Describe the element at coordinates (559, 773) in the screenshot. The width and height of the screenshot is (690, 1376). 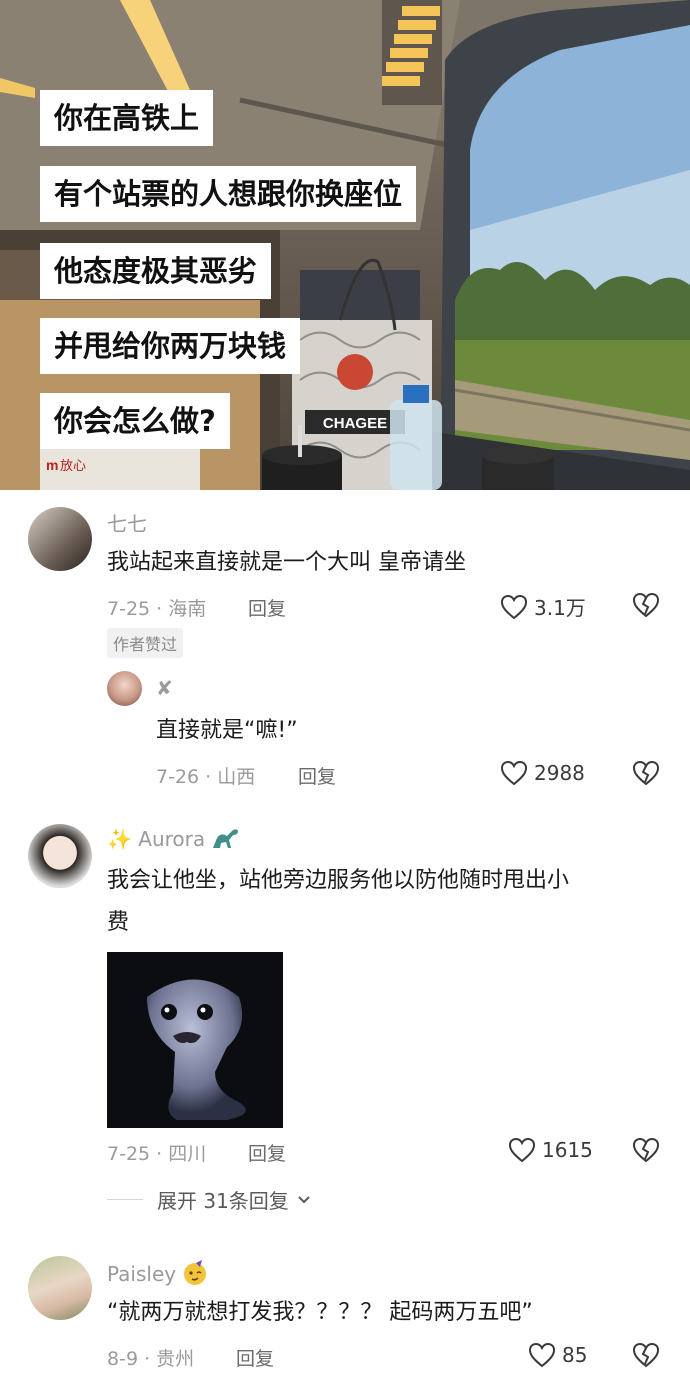
I see `like-count: 2988` at that location.